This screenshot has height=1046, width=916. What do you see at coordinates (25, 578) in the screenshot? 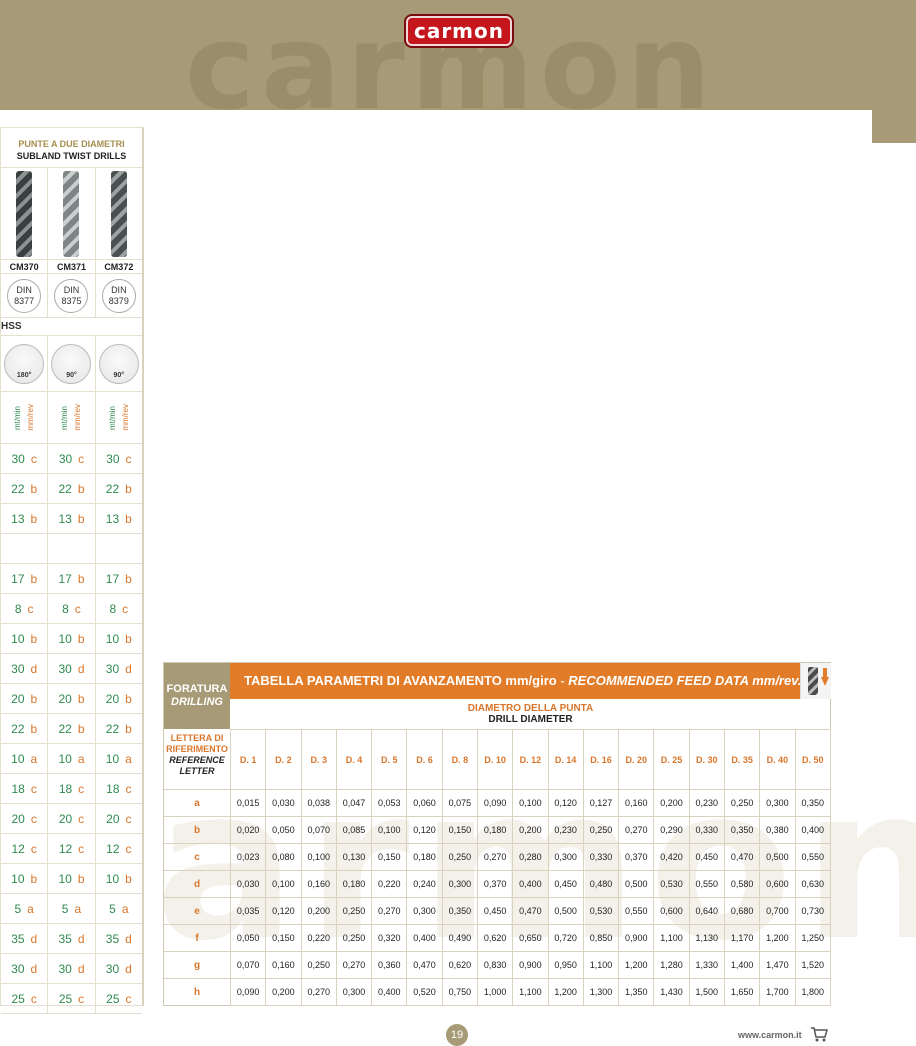
I see `cutting-data-cell: 17 b` at bounding box center [25, 578].